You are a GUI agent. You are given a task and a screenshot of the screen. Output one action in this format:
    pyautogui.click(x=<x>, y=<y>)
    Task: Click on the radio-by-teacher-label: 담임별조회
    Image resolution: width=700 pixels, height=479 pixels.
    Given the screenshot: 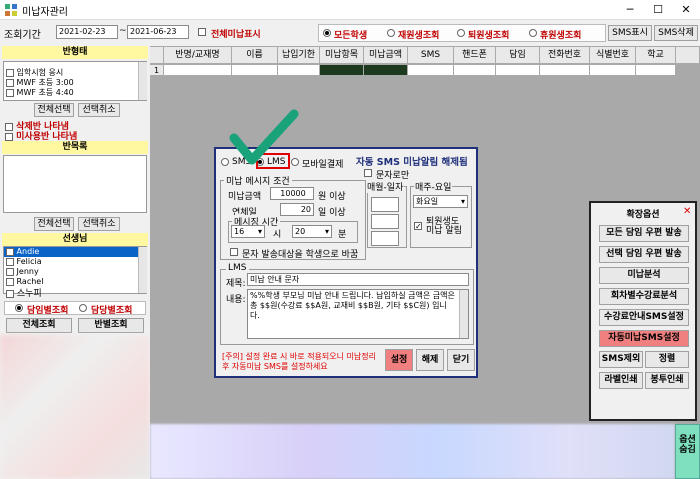 What is the action you would take?
    pyautogui.click(x=48, y=311)
    